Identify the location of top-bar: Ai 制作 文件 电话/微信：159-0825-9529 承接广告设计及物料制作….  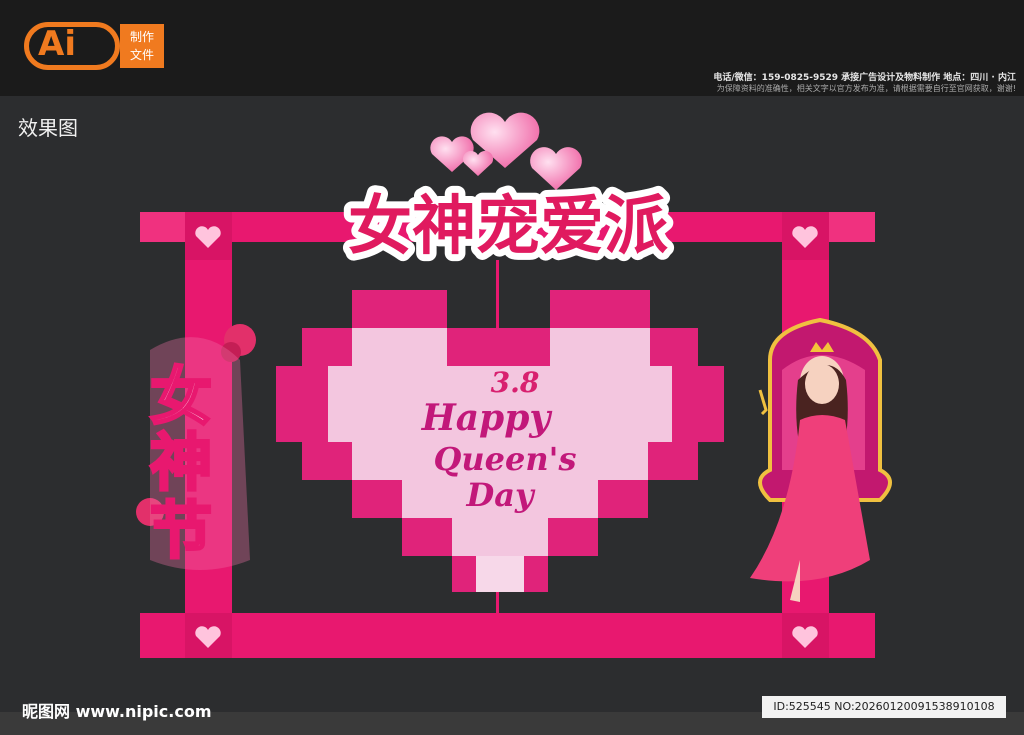
(512, 48).